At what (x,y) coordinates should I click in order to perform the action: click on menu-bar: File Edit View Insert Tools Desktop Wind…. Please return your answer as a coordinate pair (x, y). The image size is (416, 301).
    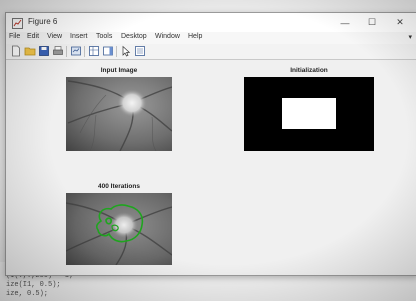
    Looking at the image, I should click on (211, 38).